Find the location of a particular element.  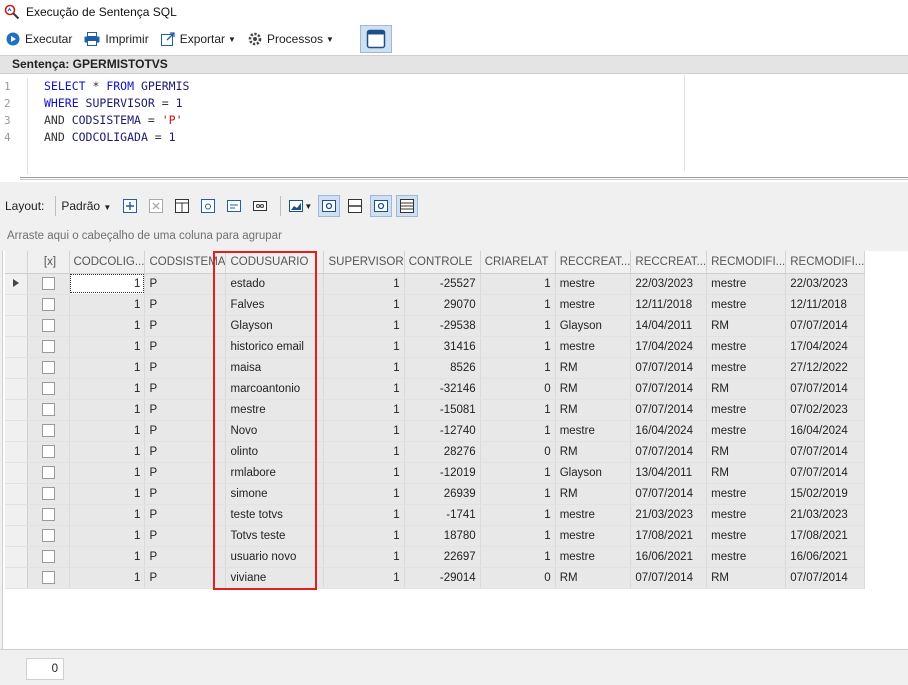

table-cell: 16/06/2021 is located at coordinates (669, 557).